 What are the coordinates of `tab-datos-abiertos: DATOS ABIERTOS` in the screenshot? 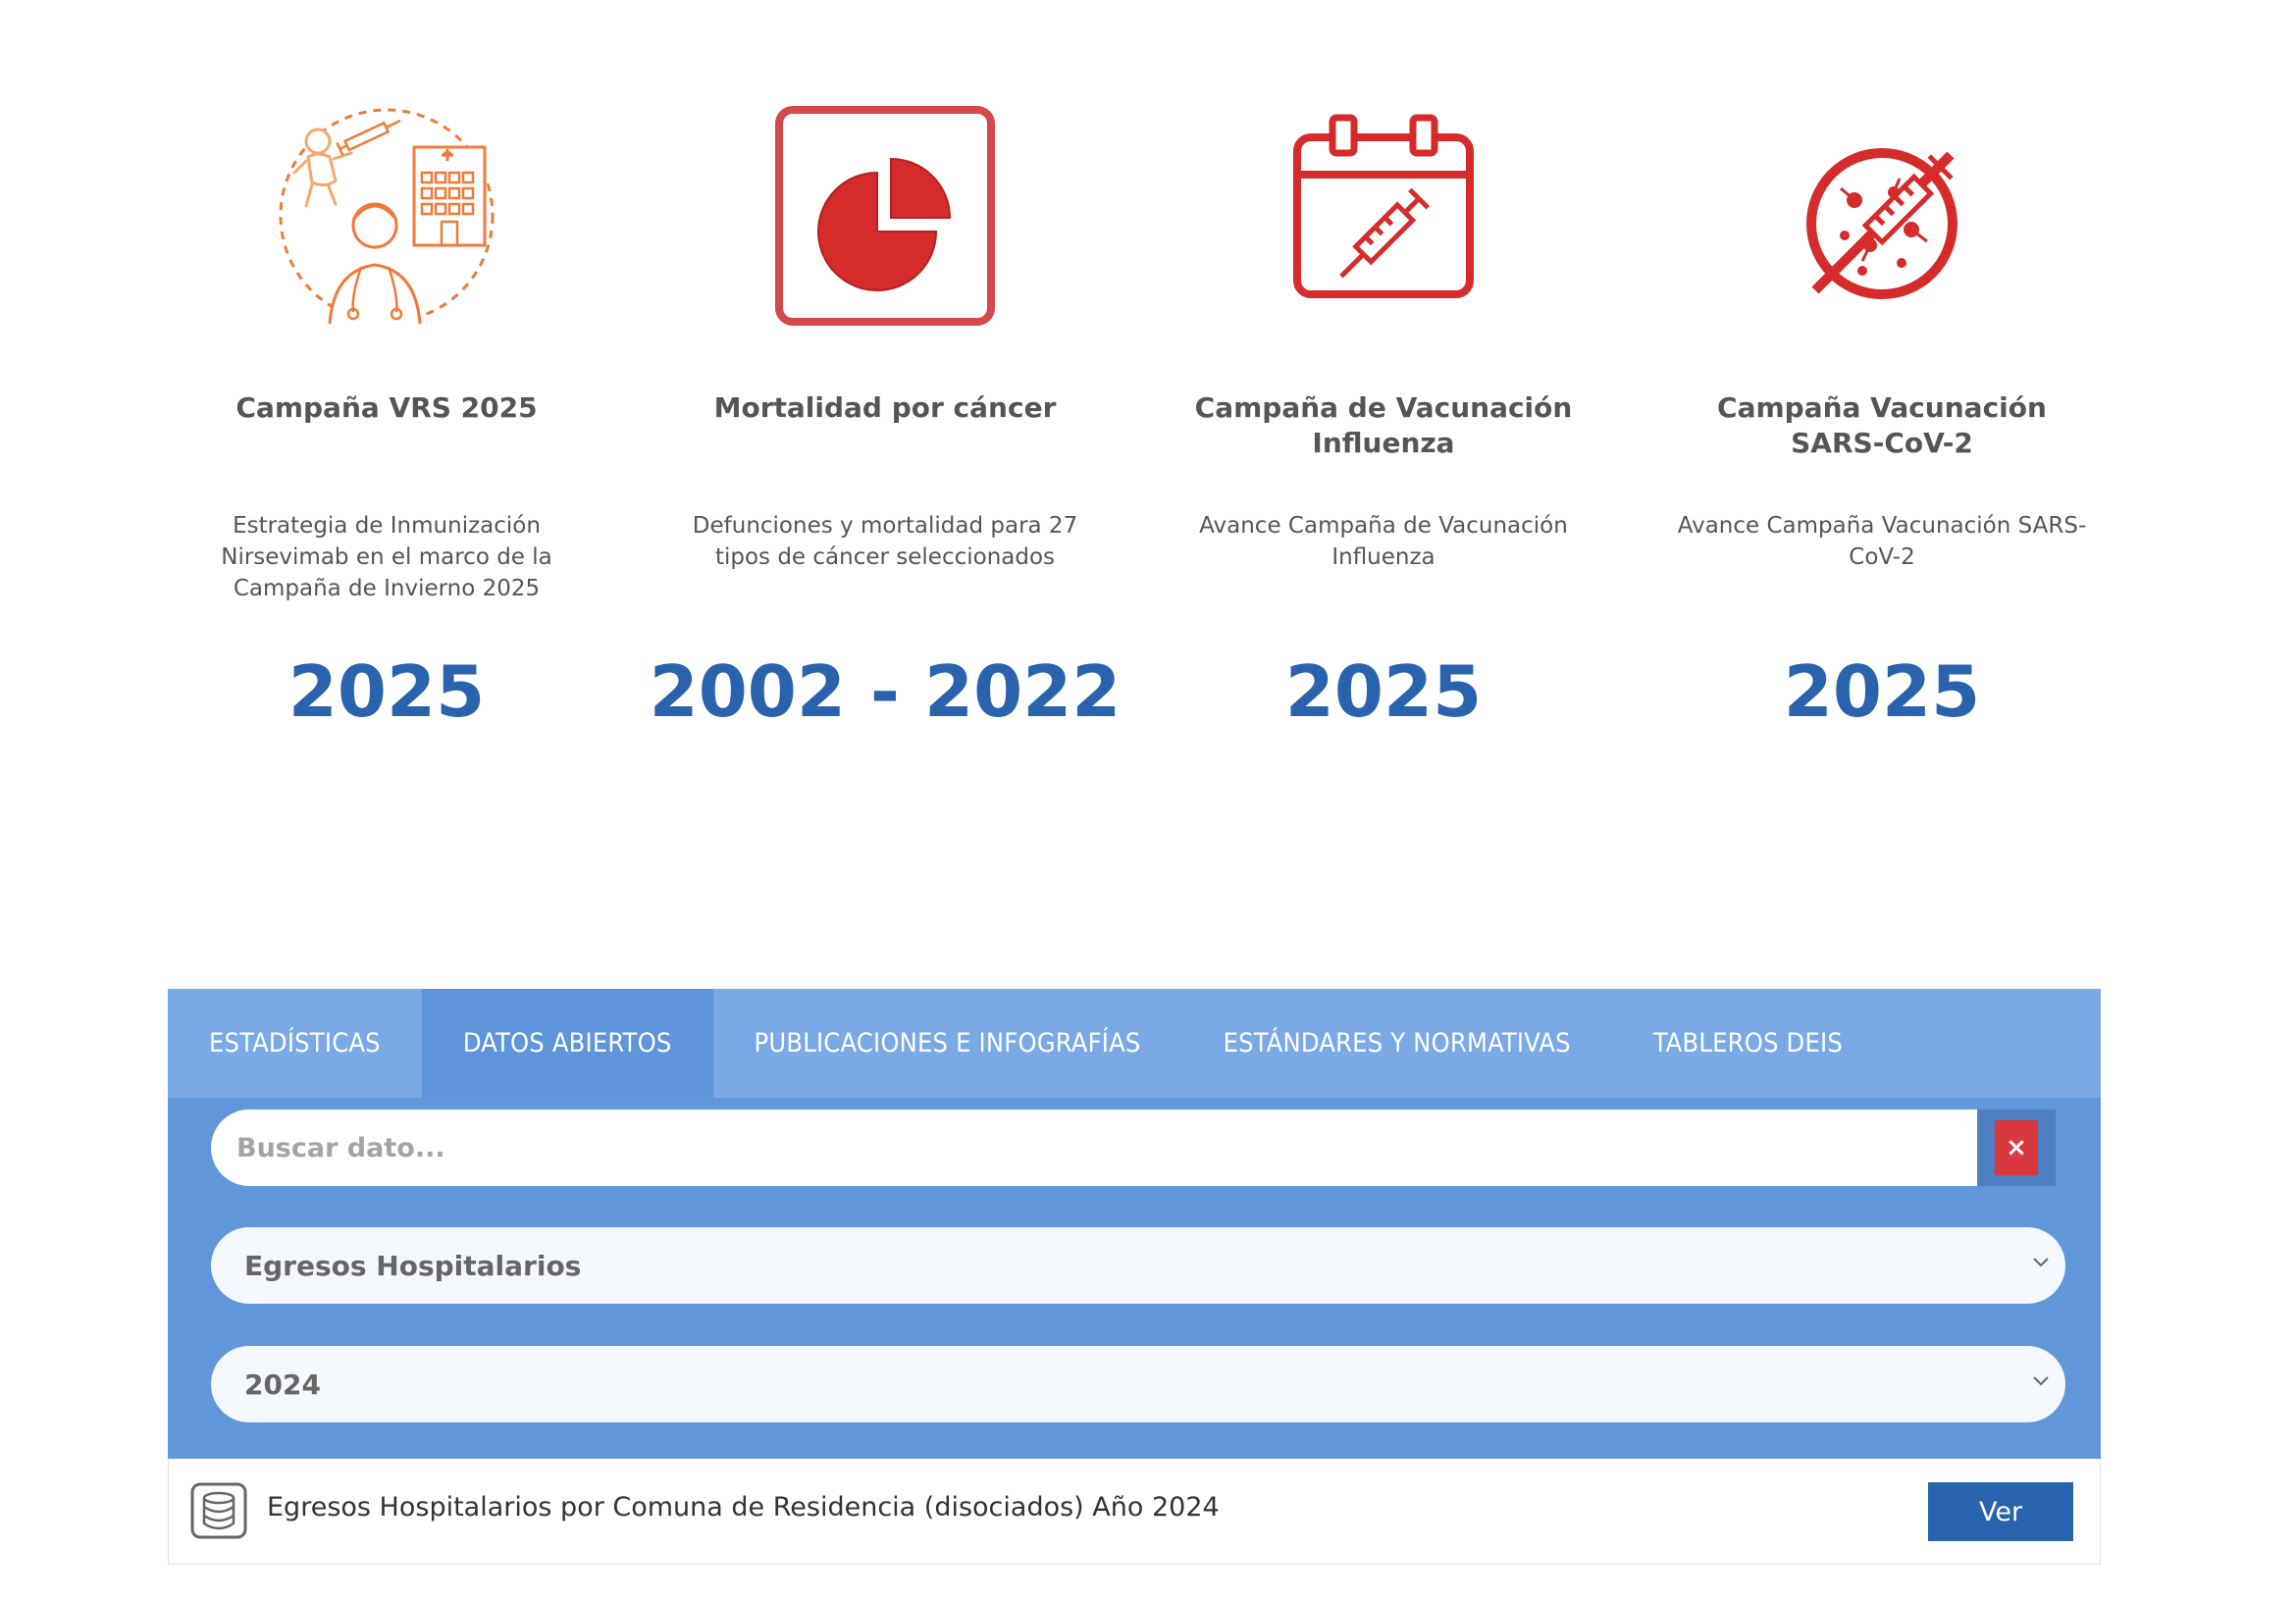 It's located at (567, 1044).